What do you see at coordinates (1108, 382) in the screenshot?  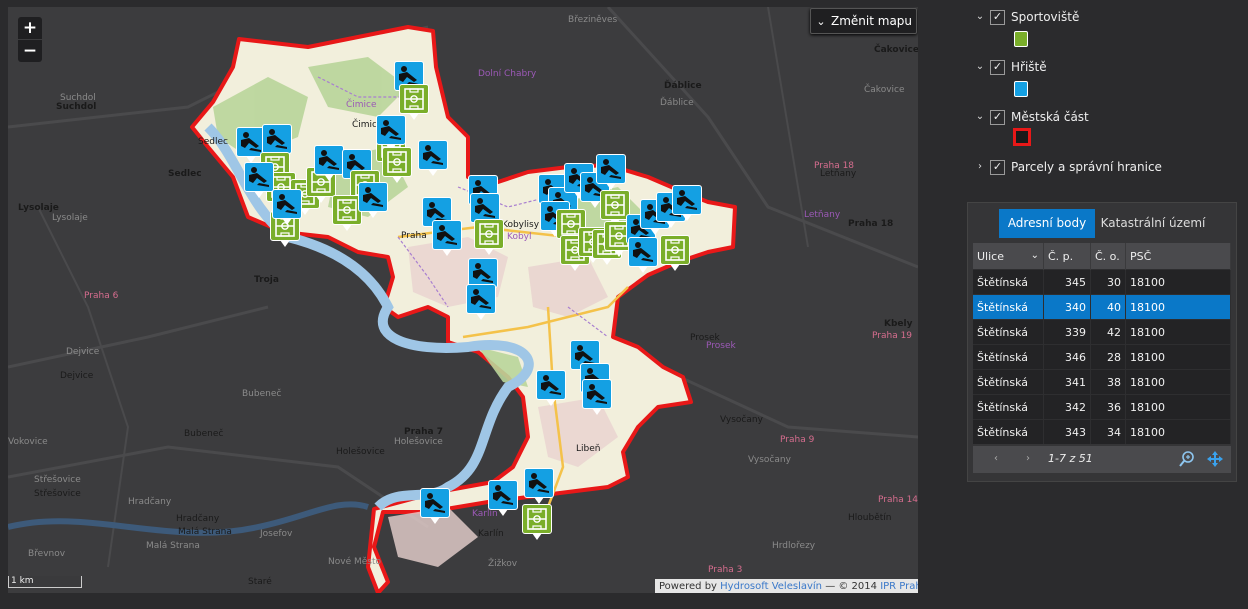 I see `cell-co: 38` at bounding box center [1108, 382].